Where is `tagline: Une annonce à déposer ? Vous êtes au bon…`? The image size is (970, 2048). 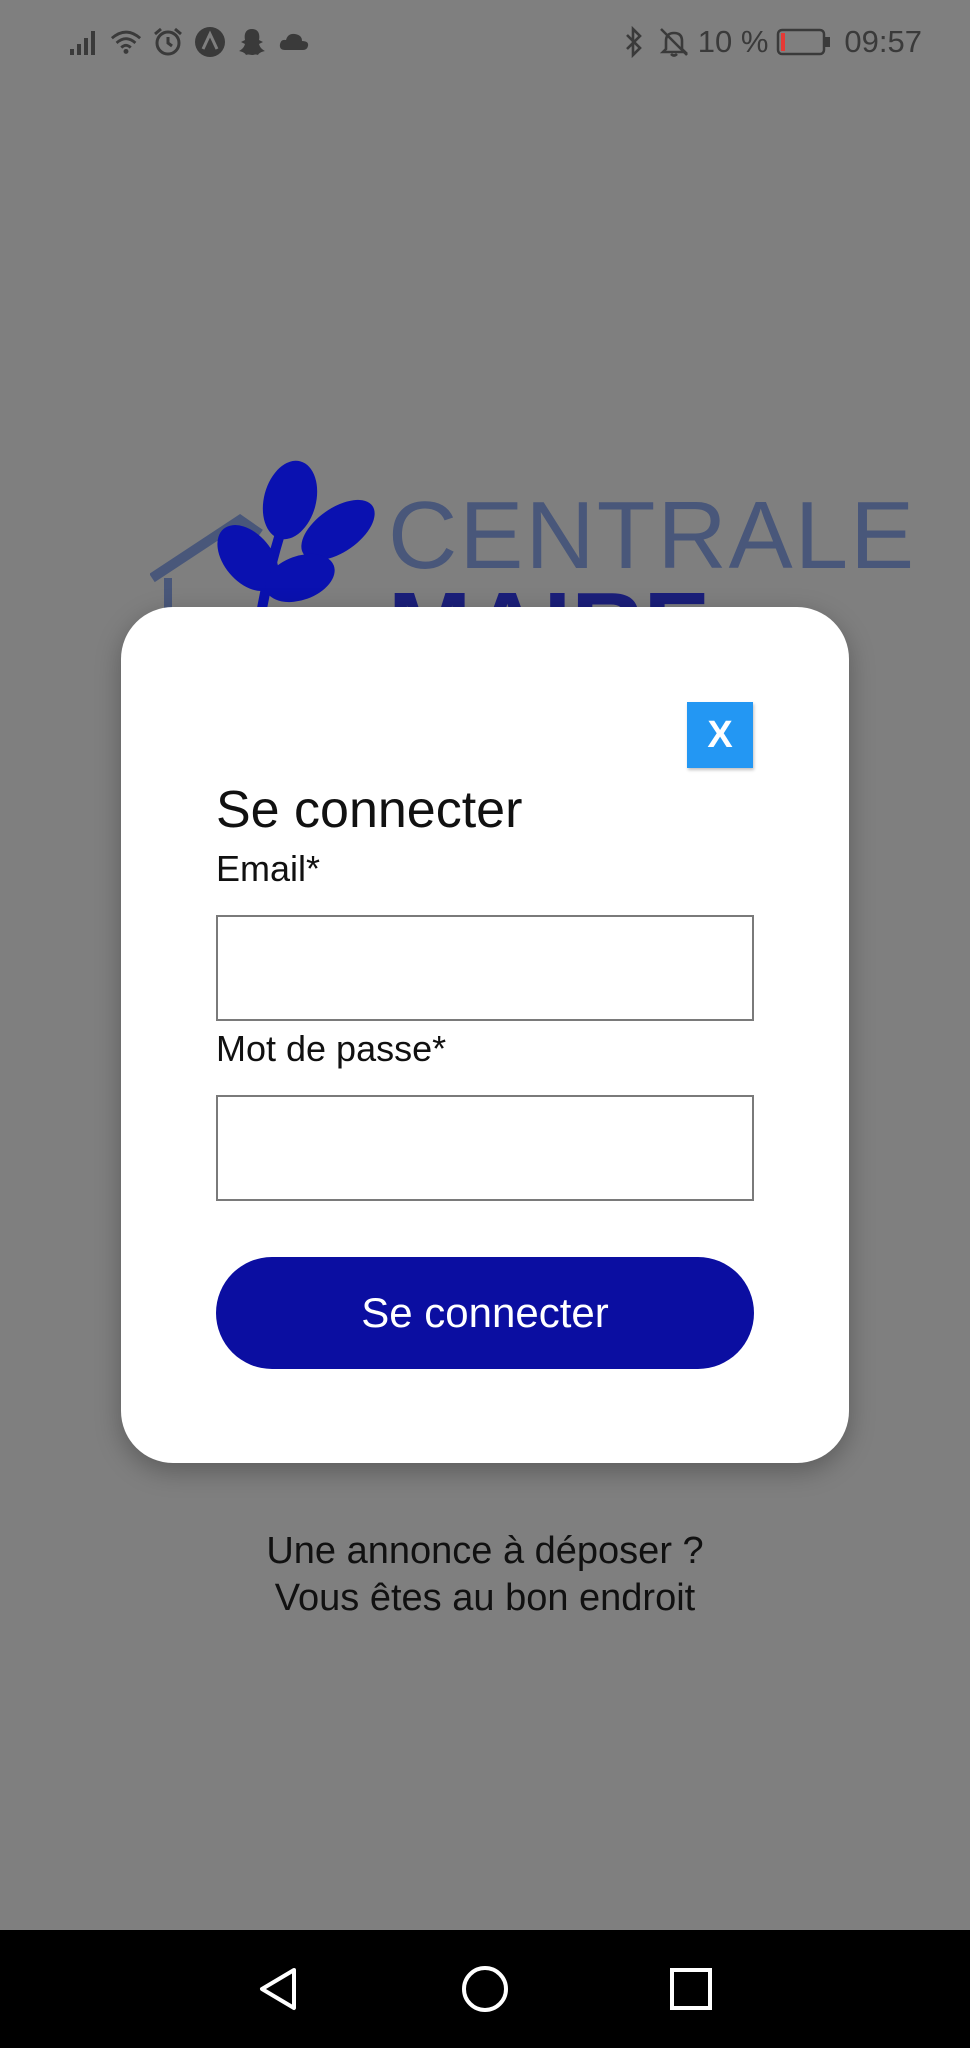 tagline: Une annonce à déposer ? Vous êtes au bon… is located at coordinates (485, 1575).